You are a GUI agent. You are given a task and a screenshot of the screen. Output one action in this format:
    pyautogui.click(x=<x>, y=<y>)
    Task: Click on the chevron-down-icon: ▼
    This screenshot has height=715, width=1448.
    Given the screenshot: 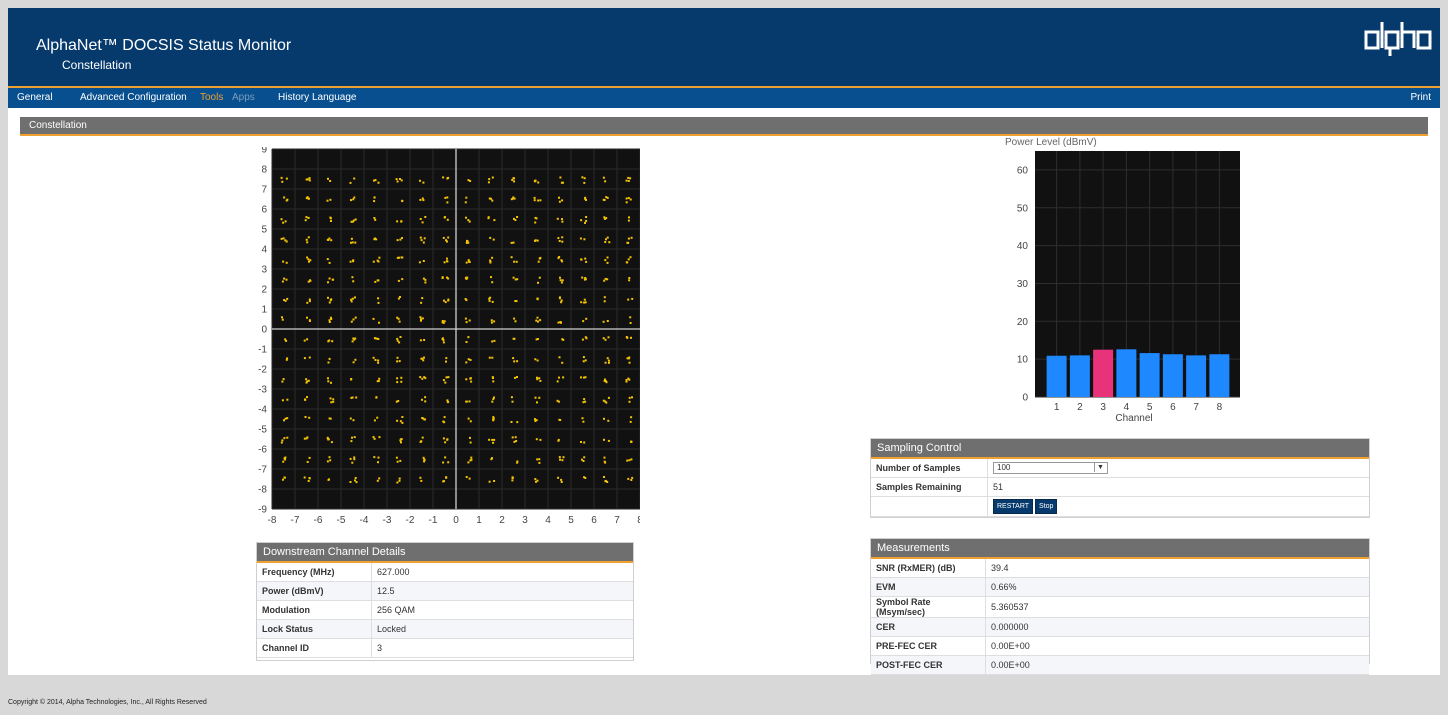 What is the action you would take?
    pyautogui.click(x=1100, y=467)
    